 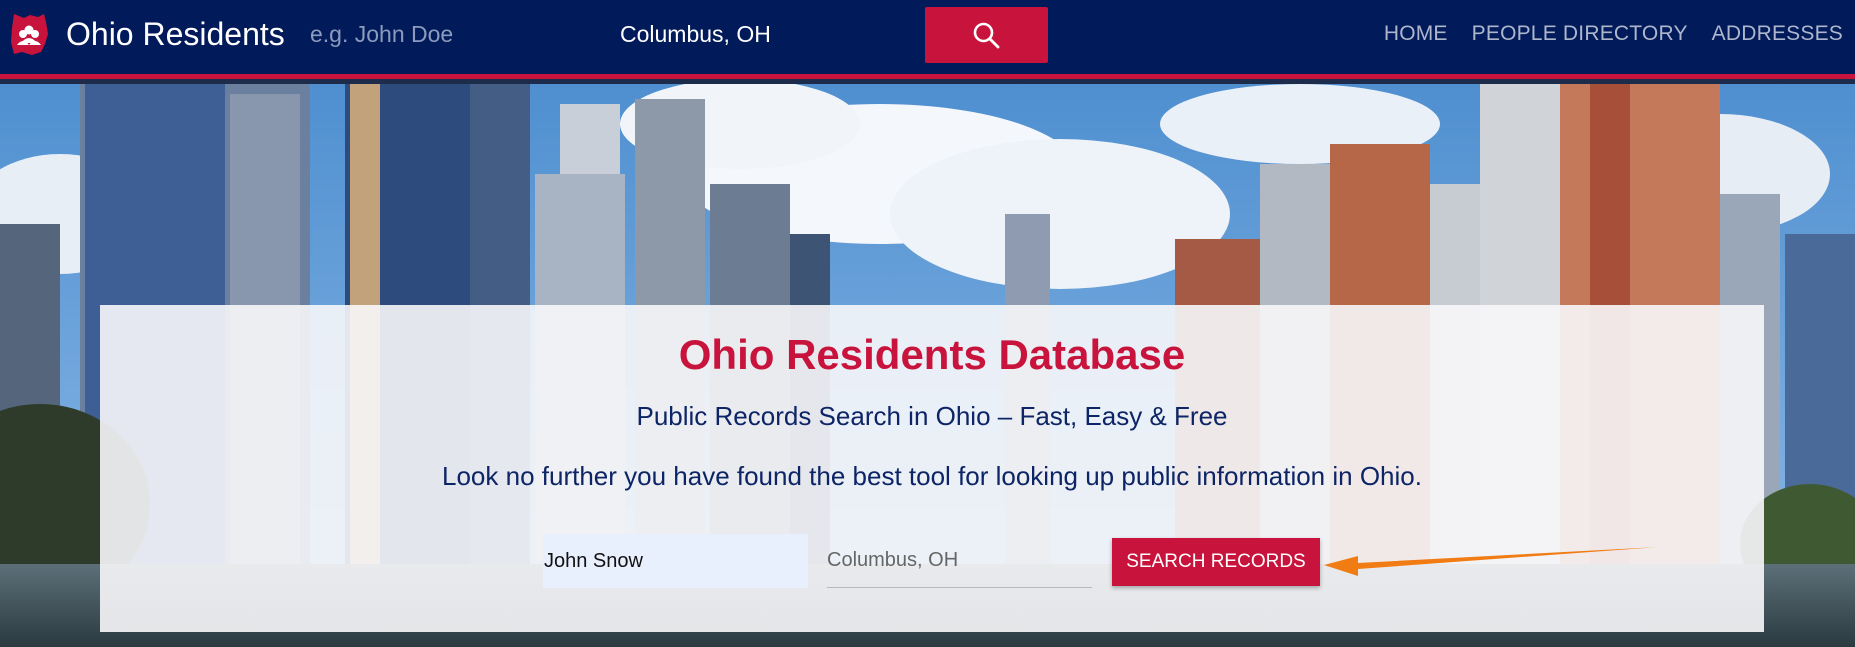 I want to click on search-records-button: SEARCH RECORDS, so click(x=1216, y=562).